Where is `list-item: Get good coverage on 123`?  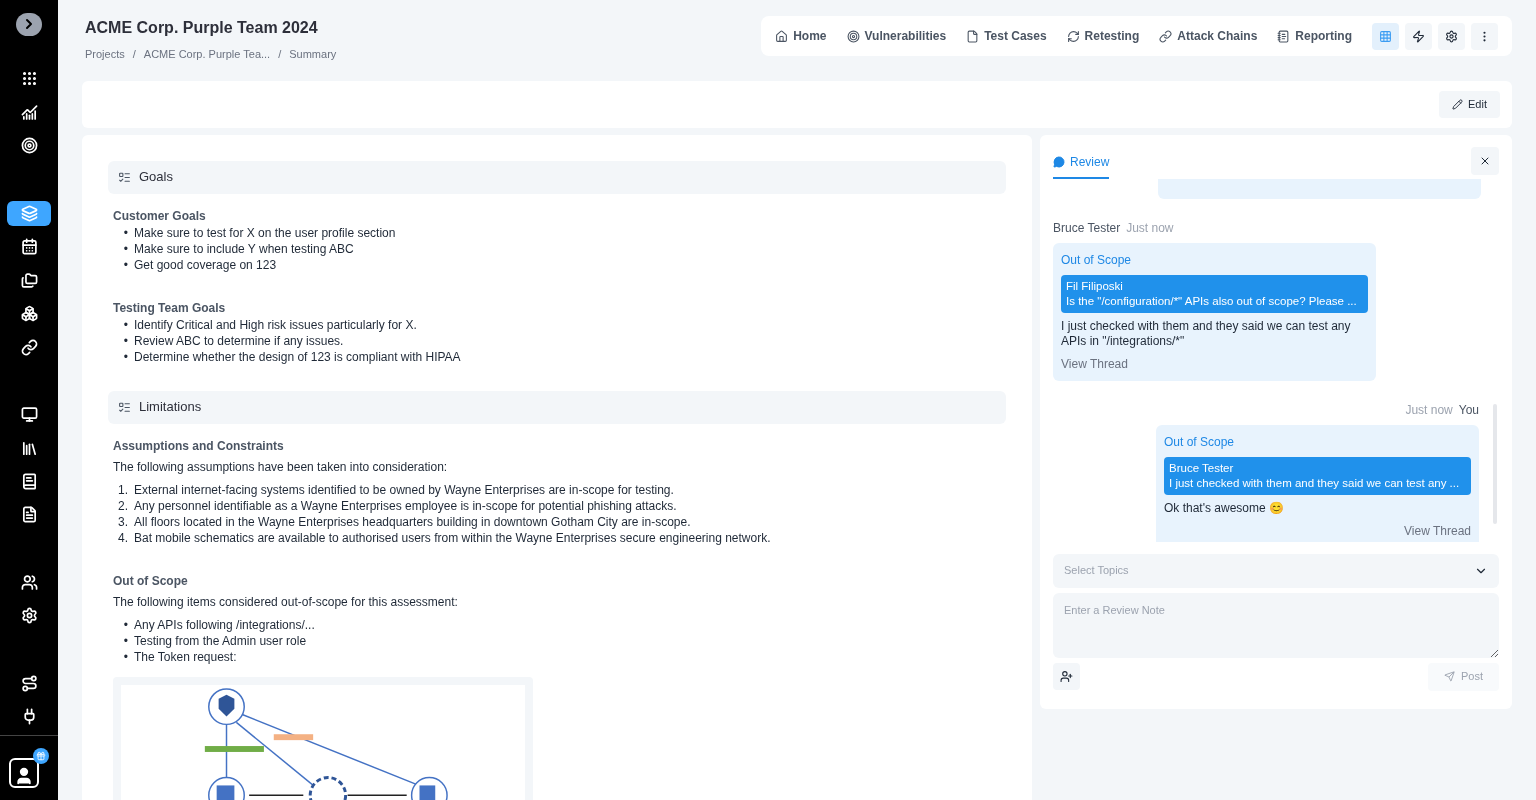 list-item: Get good coverage on 123 is located at coordinates (205, 264).